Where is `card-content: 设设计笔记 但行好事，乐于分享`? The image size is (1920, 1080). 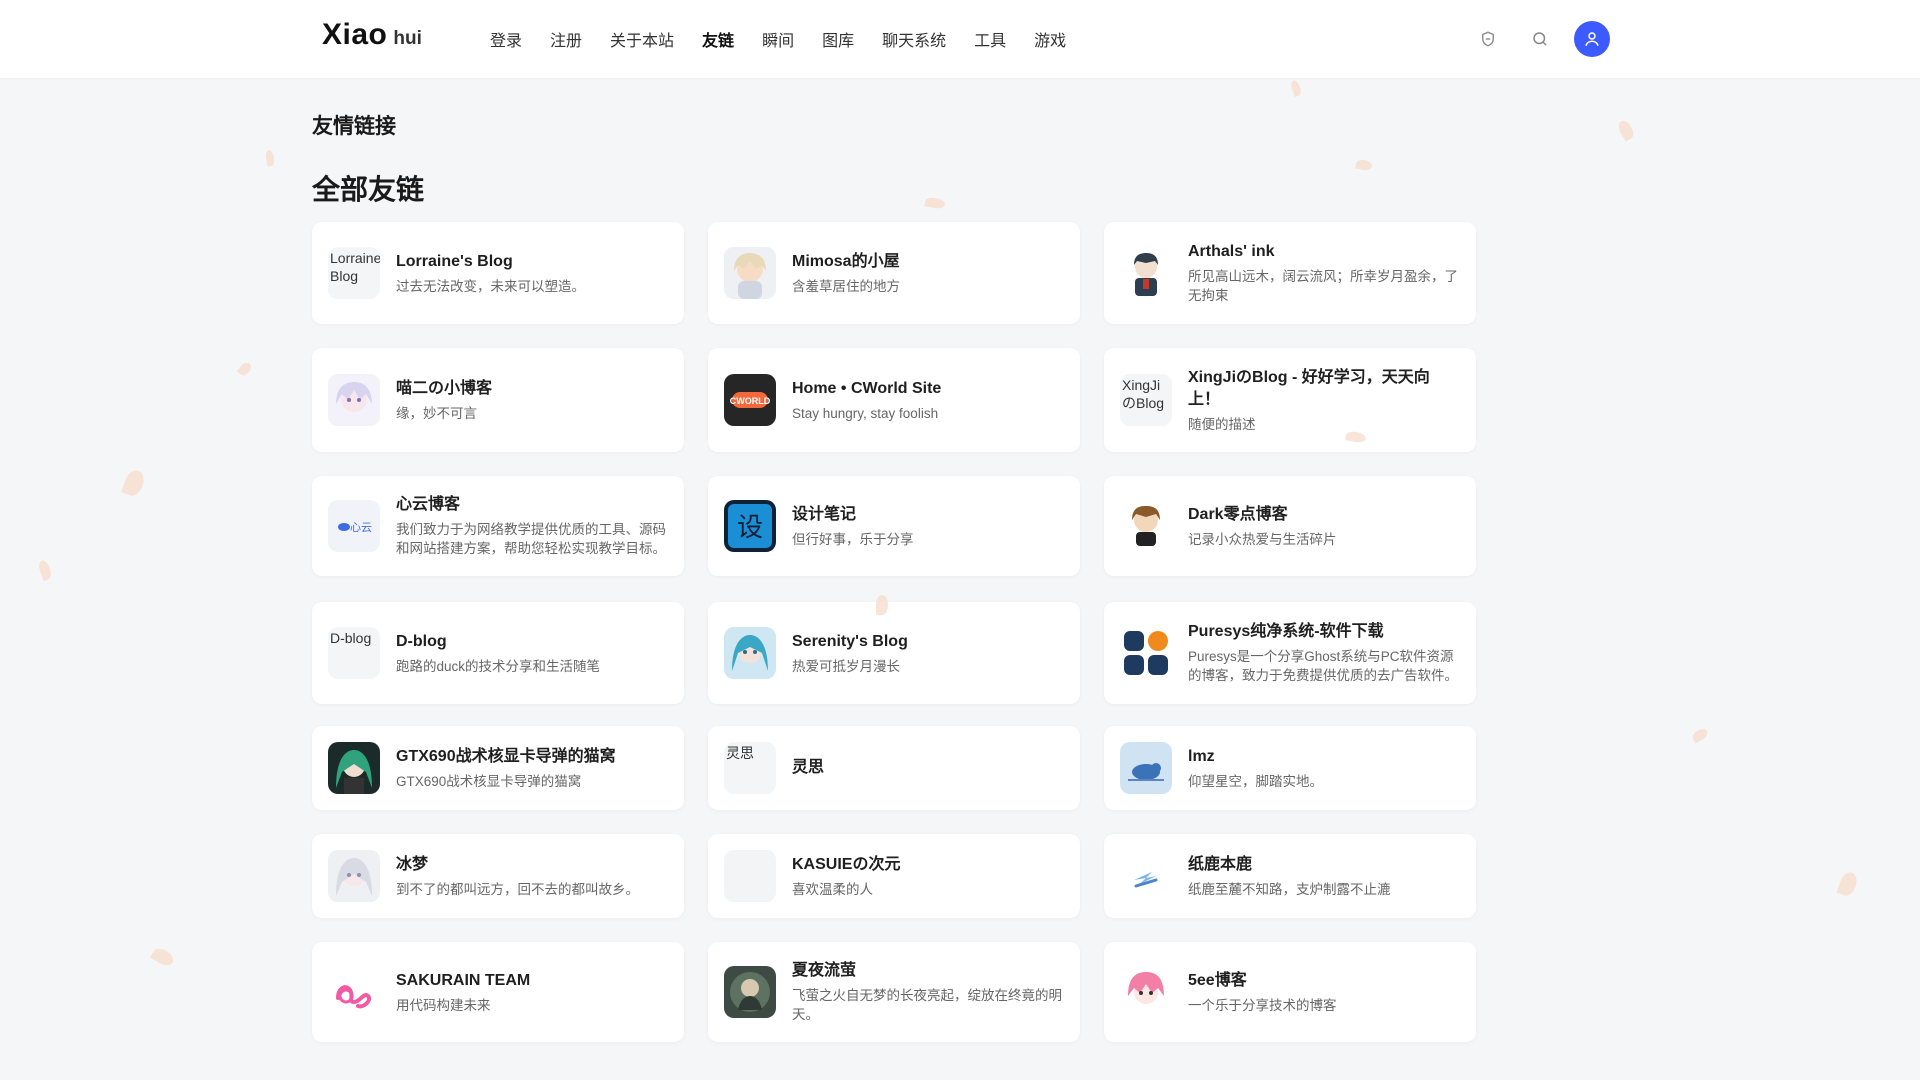
card-content: 设设计笔记 但行好事，乐于分享 is located at coordinates (894, 526).